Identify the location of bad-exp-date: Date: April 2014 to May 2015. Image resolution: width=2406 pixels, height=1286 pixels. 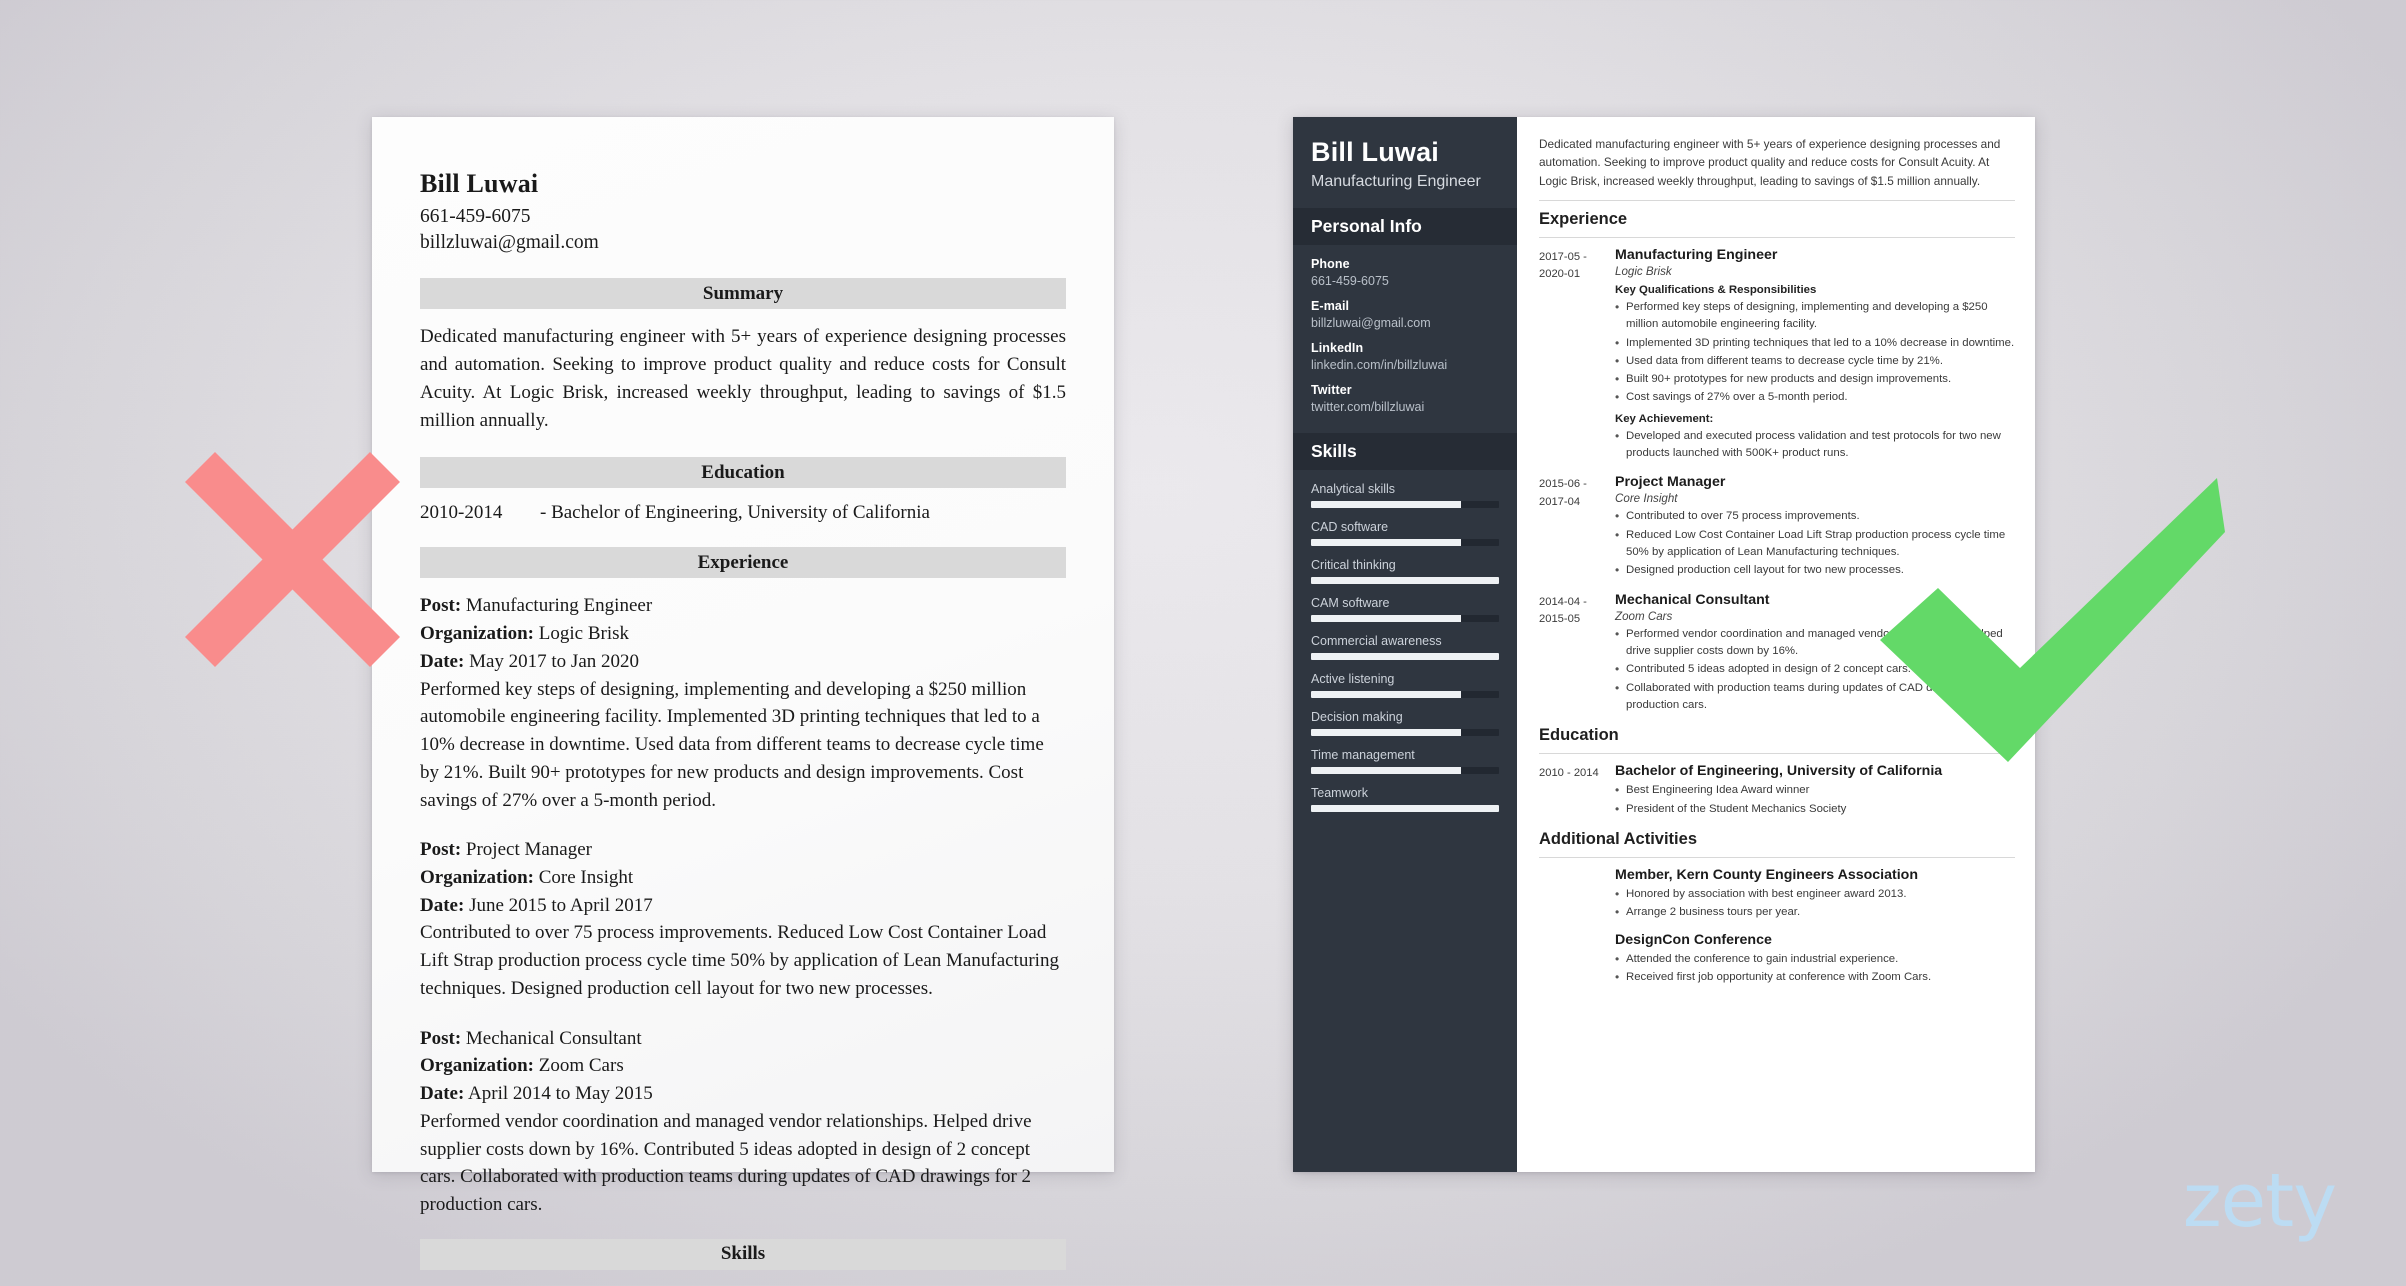
(536, 1094).